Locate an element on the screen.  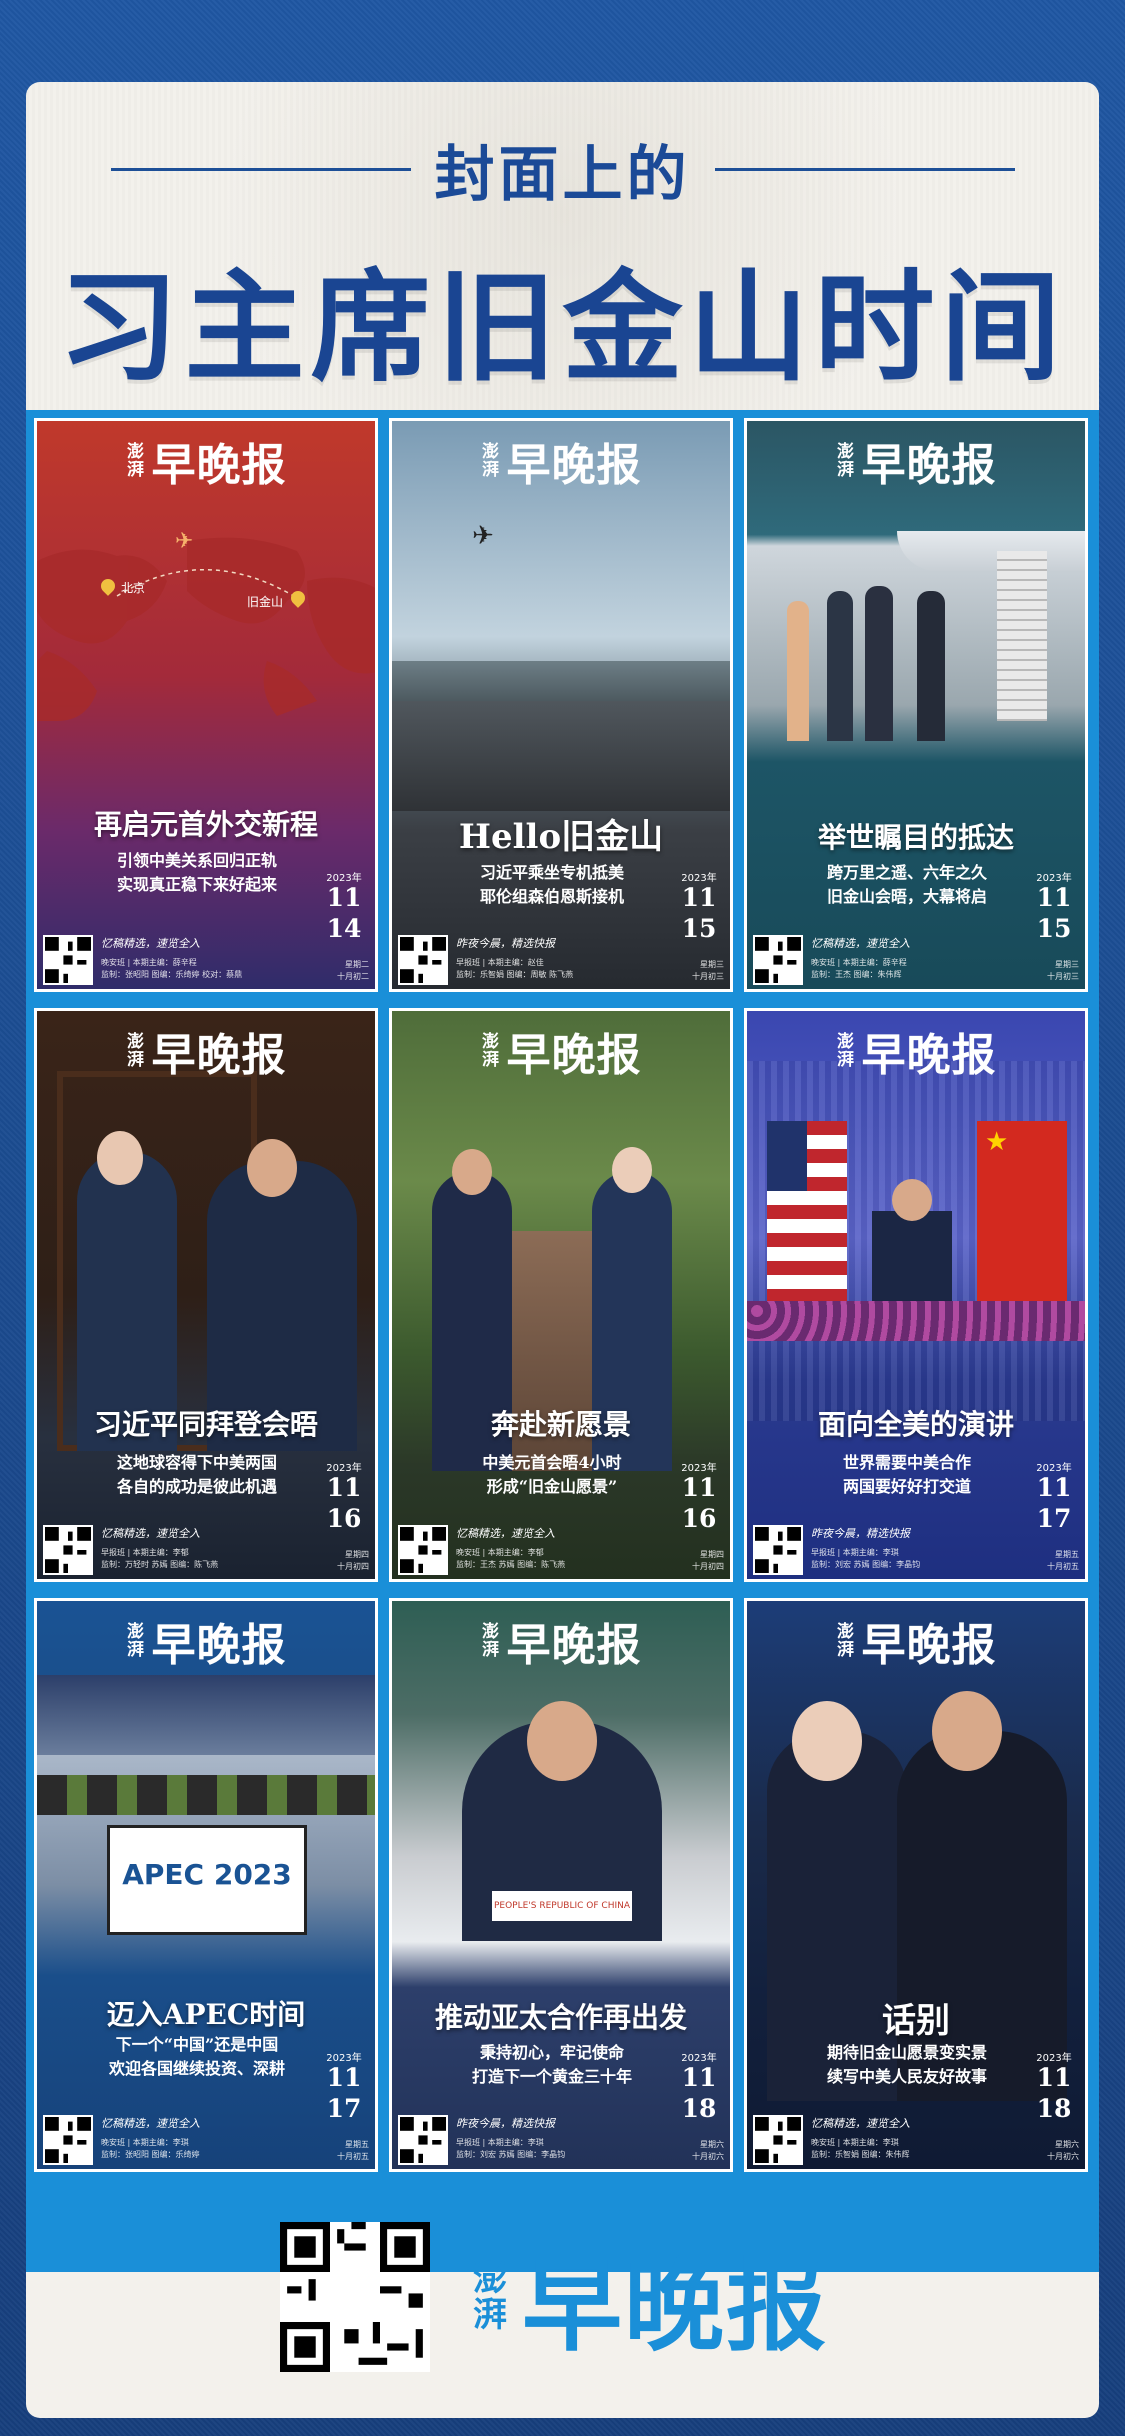
cover-headline: 推动亚太合作再出发 is located at coordinates (560, 2017).